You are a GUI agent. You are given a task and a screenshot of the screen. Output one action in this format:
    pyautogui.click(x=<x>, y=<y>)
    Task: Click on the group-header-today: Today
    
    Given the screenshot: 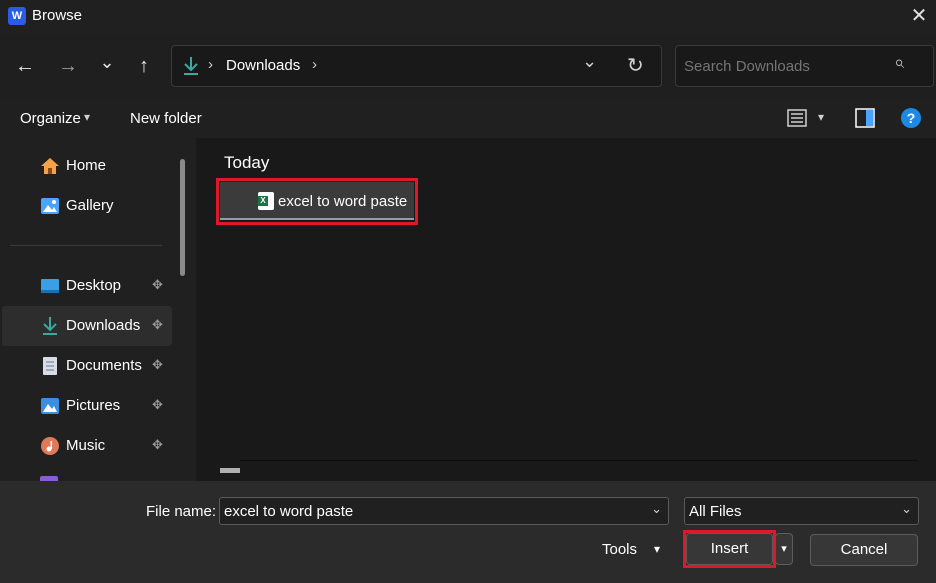 What is the action you would take?
    pyautogui.click(x=247, y=162)
    